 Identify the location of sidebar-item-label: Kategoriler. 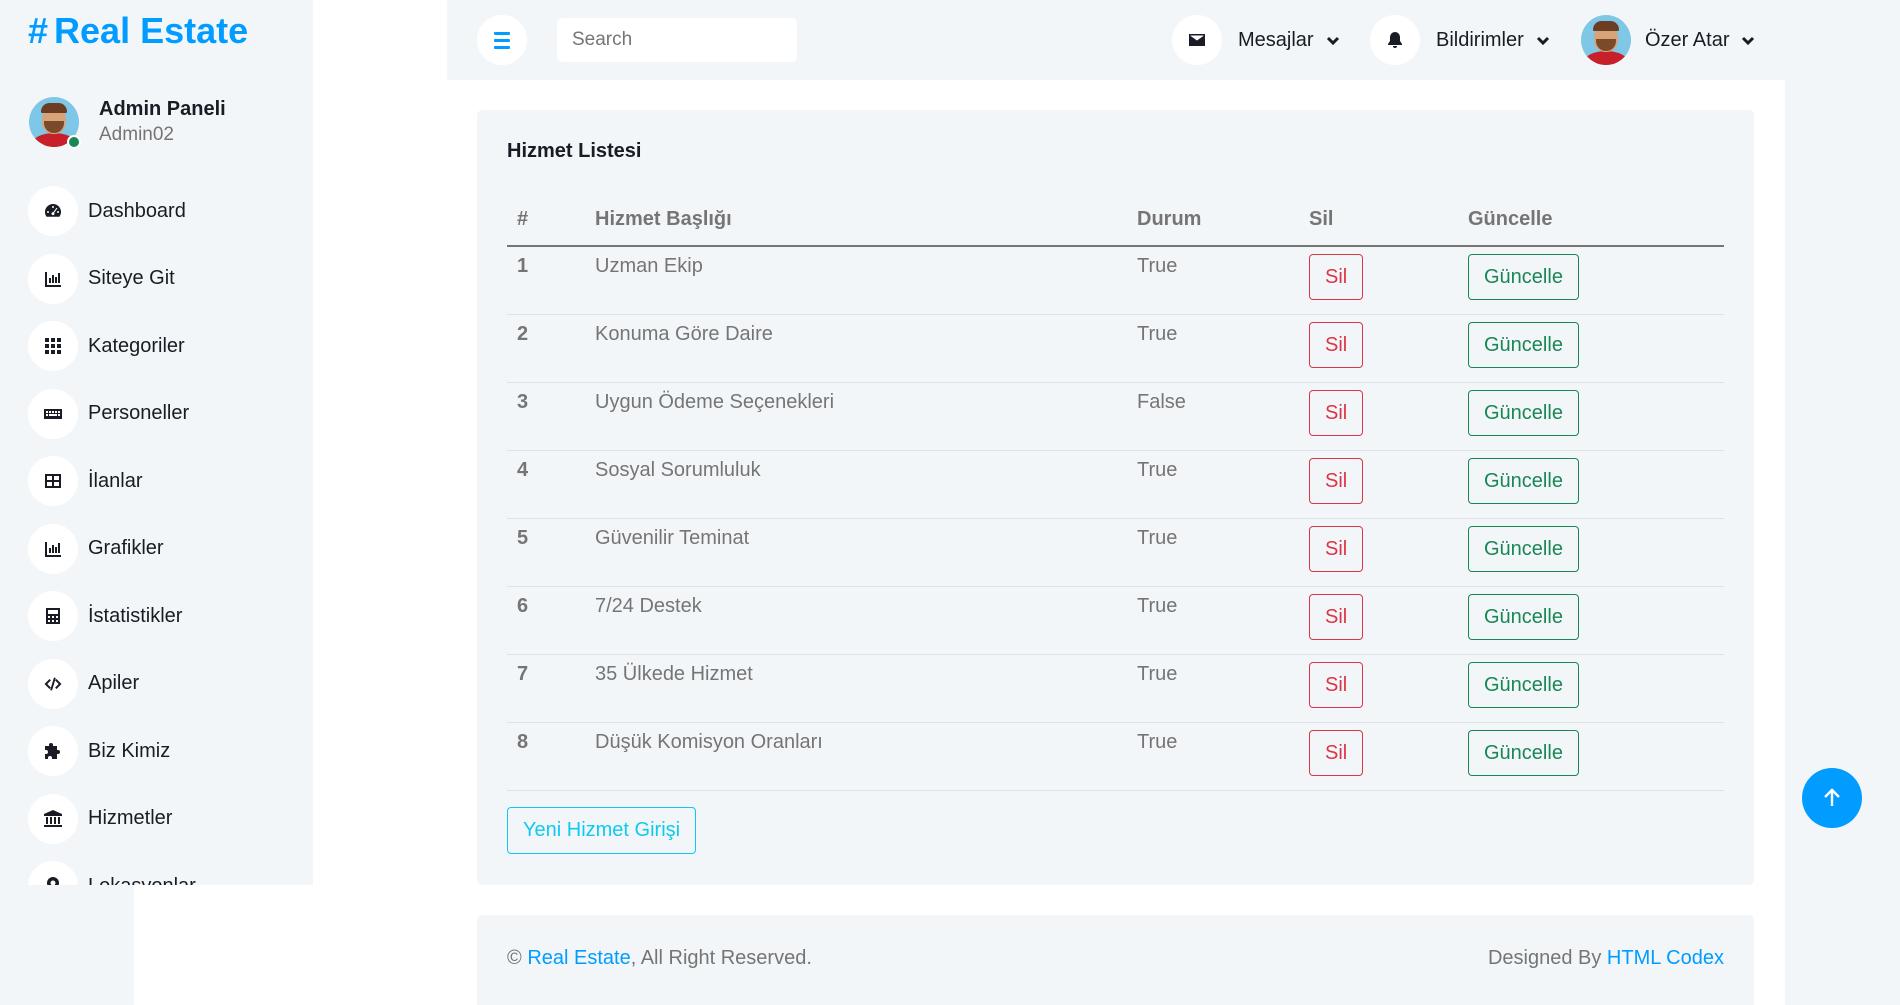
(136, 345).